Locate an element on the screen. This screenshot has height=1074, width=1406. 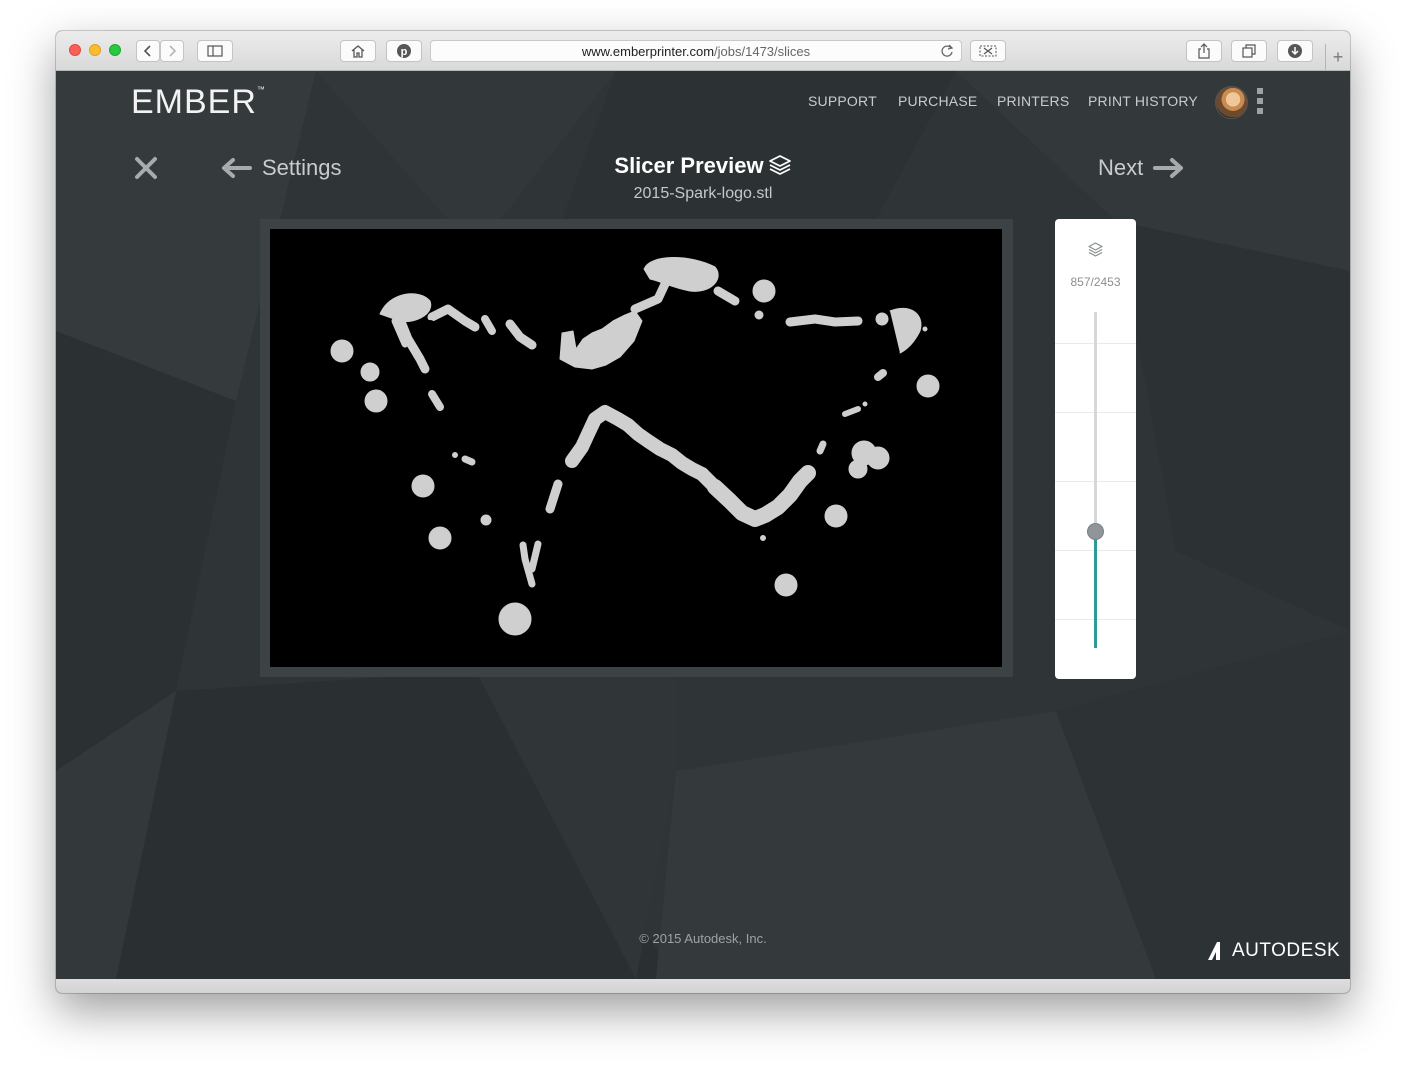
extension-button is located at coordinates (988, 51).